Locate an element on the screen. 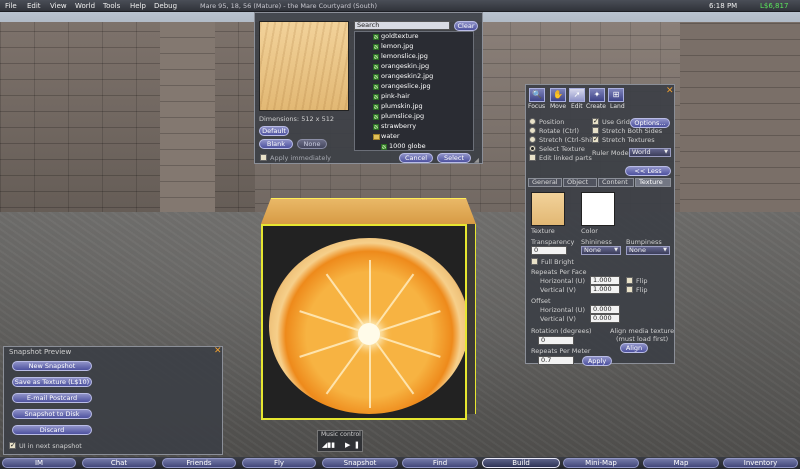 The image size is (800, 469). use-grid-checkbox is located at coordinates (595, 121).